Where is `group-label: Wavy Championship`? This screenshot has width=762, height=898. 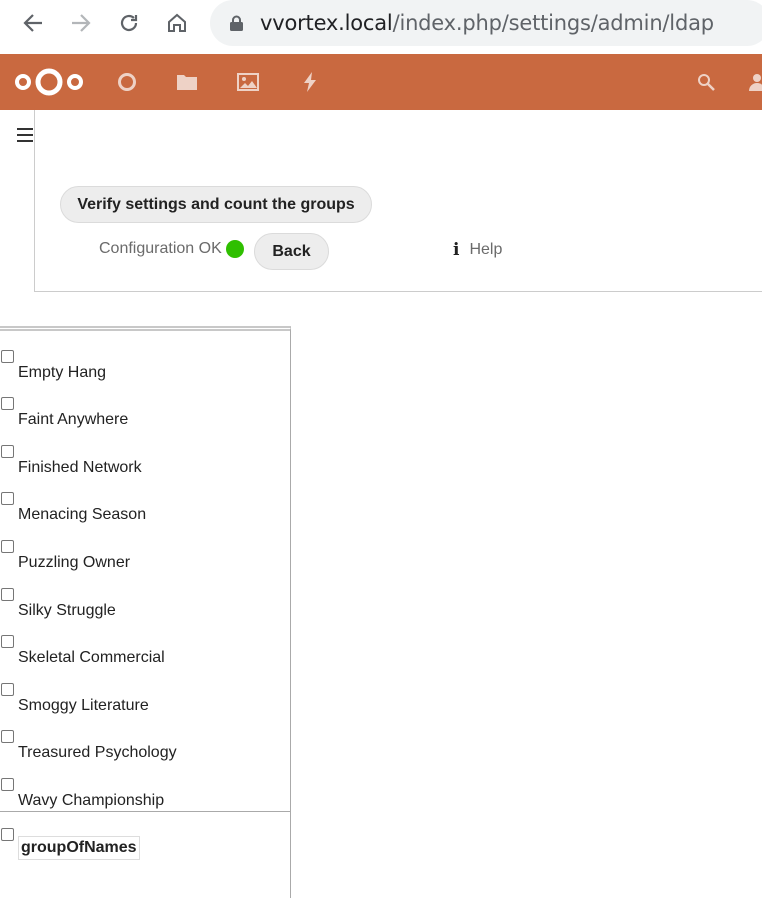
group-label: Wavy Championship is located at coordinates (91, 800).